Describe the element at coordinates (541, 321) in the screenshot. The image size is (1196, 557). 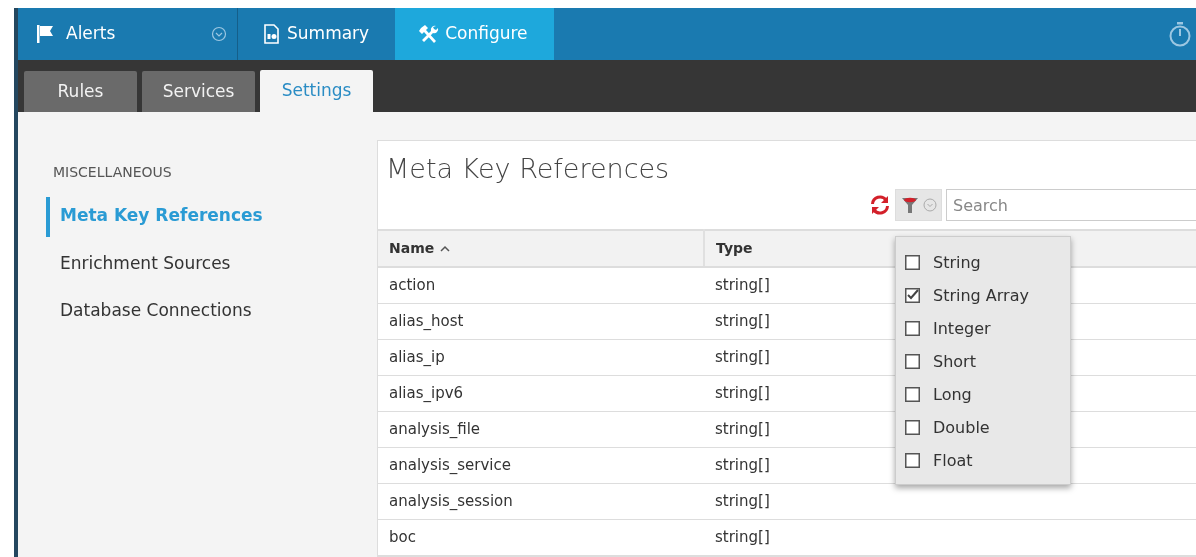
I see `table-cell: alias_host` at that location.